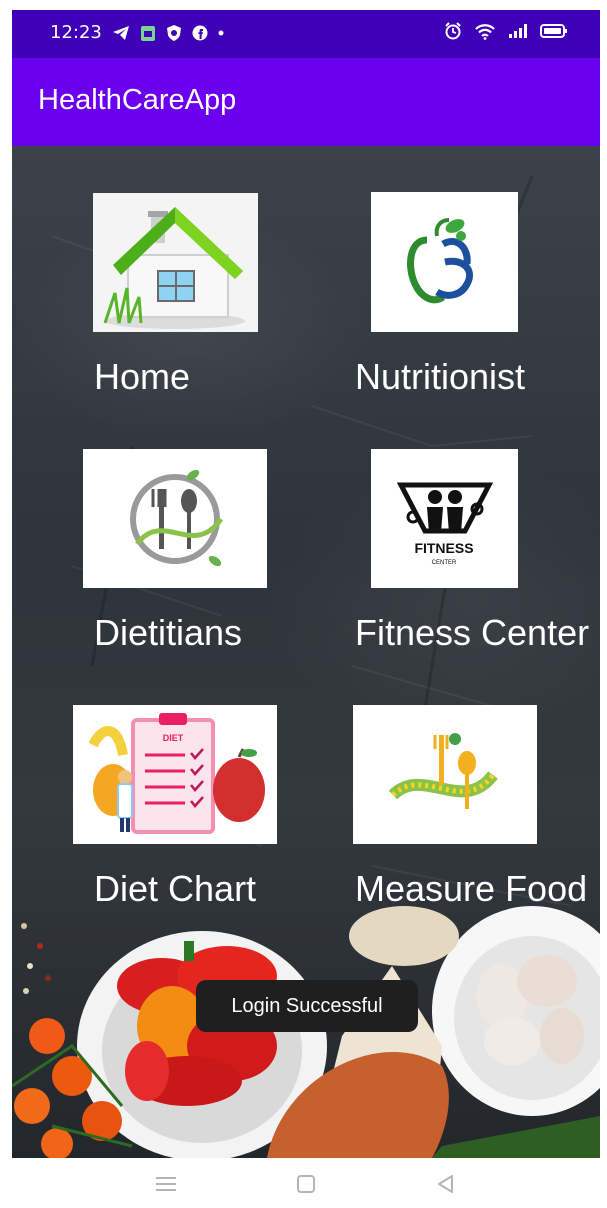 This screenshot has height=1208, width=607. I want to click on status-left: 12:23, so click(137, 32).